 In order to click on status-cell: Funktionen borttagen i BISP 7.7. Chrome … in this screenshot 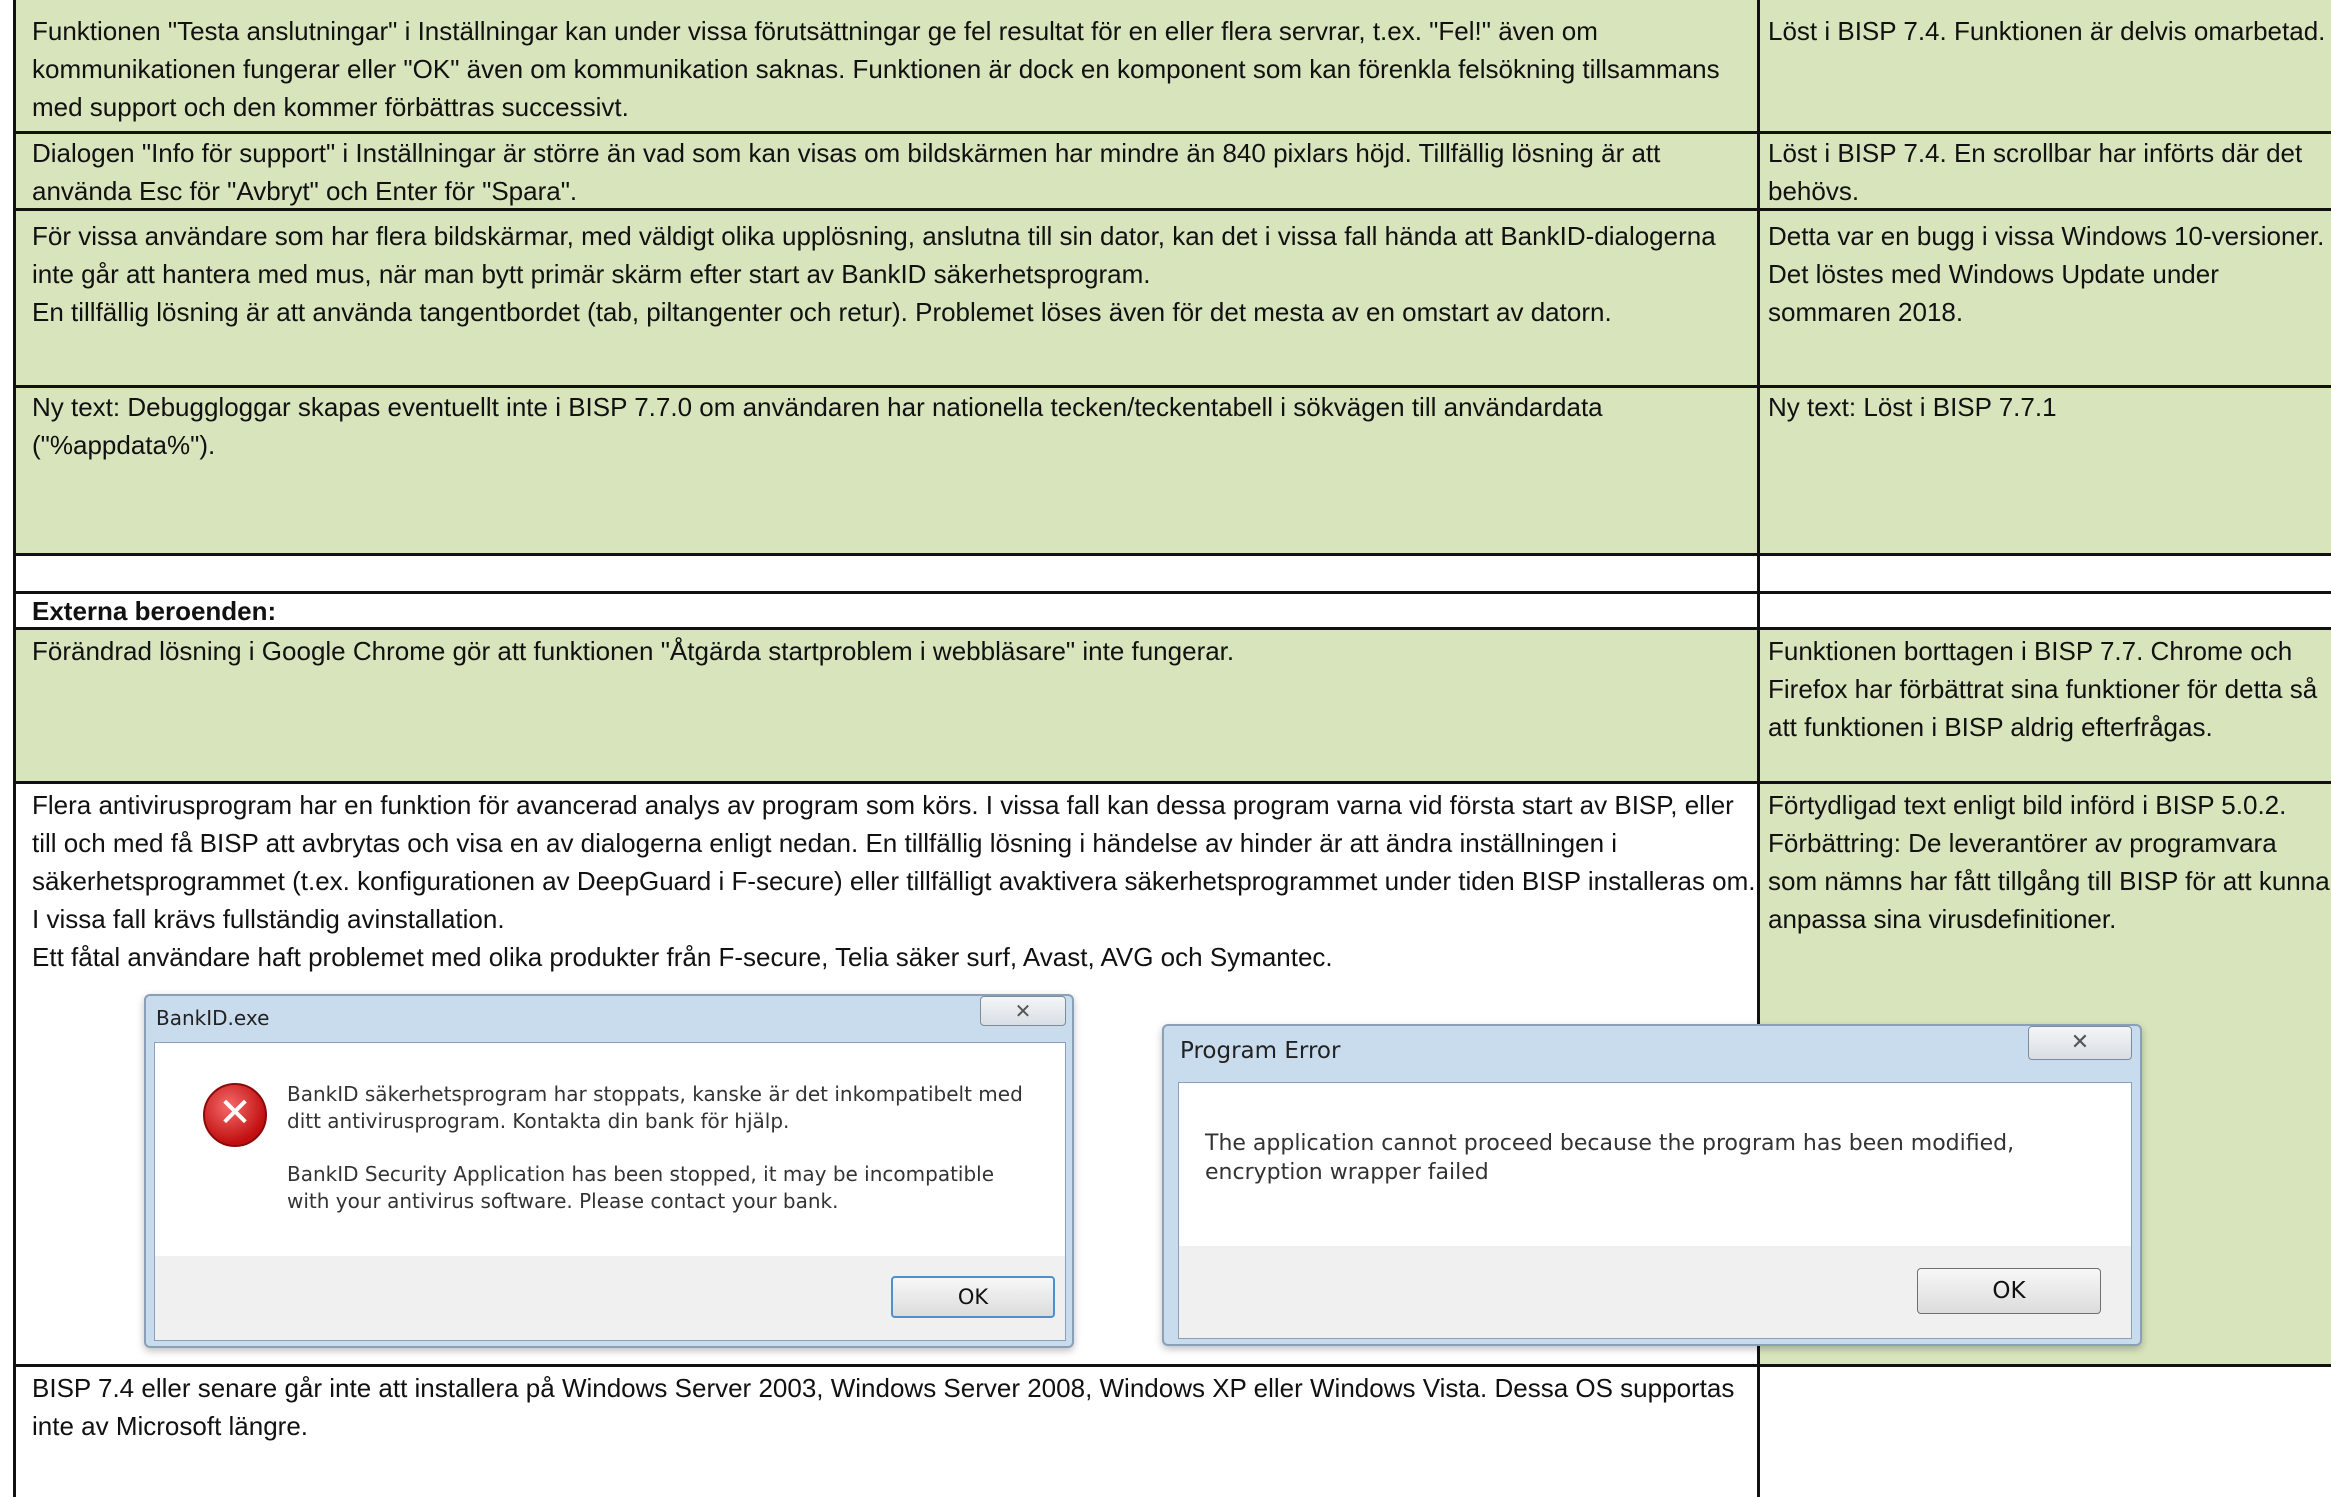, I will do `click(2045, 707)`.